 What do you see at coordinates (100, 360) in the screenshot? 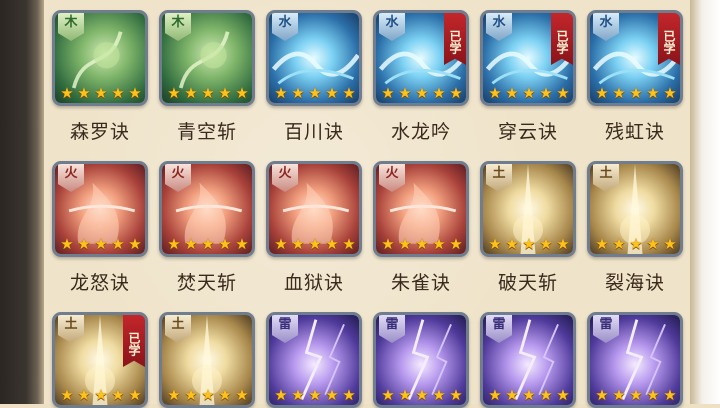
I see `skill-card: 土已学 ★ ★ ★ ★ ★` at bounding box center [100, 360].